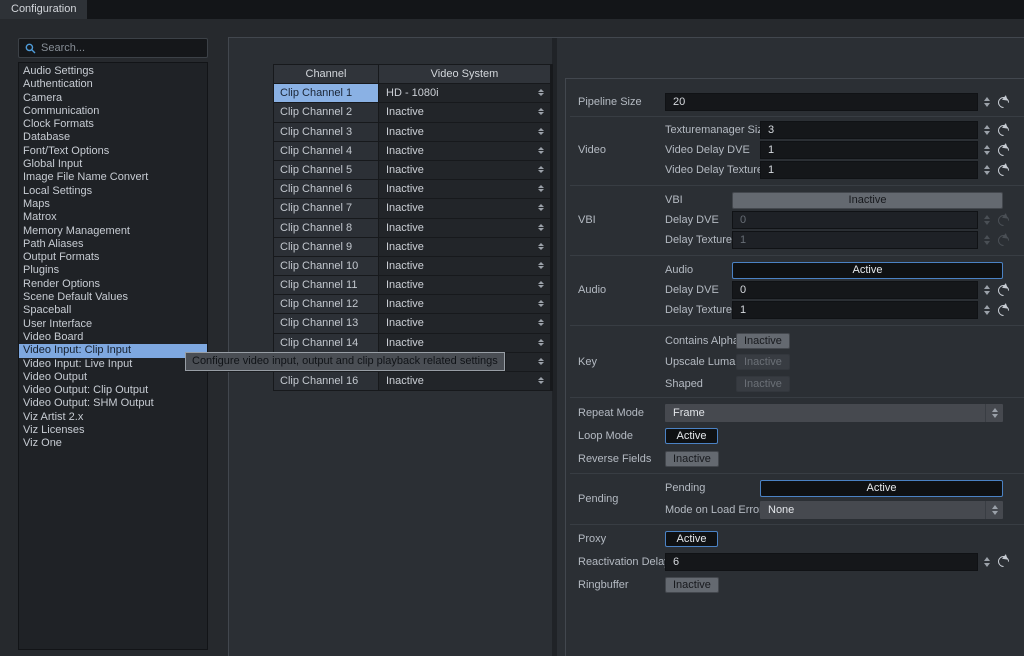  What do you see at coordinates (869, 130) in the screenshot?
I see `texturemanager-size-field: 3` at bounding box center [869, 130].